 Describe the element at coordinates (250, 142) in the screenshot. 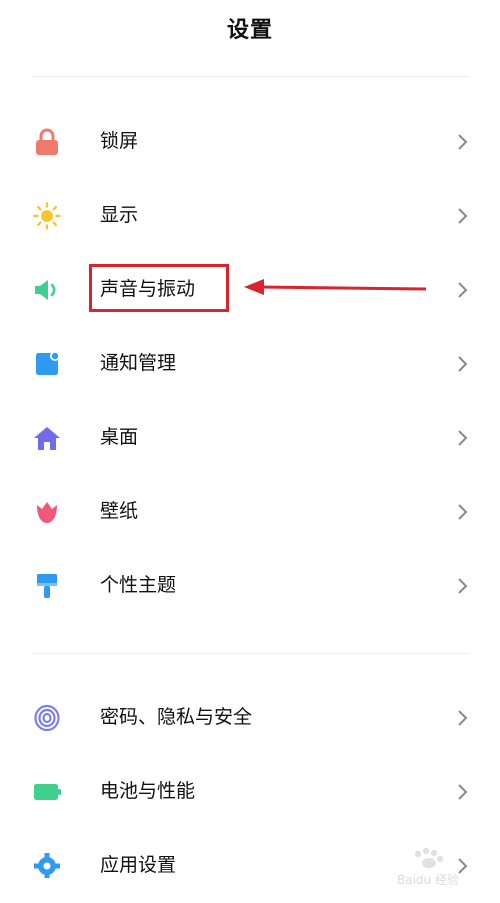

I see `settings-item-lock-screen: 锁屏` at that location.